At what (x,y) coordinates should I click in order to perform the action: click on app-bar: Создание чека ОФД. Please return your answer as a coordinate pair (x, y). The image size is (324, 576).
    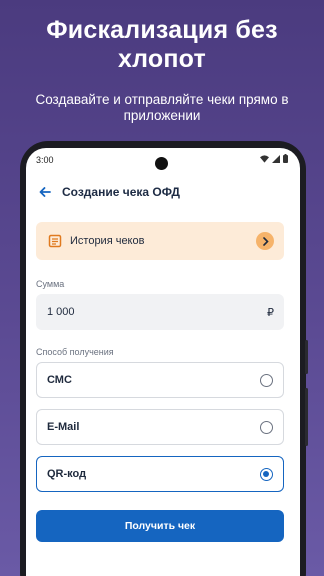
    Looking at the image, I should click on (163, 192).